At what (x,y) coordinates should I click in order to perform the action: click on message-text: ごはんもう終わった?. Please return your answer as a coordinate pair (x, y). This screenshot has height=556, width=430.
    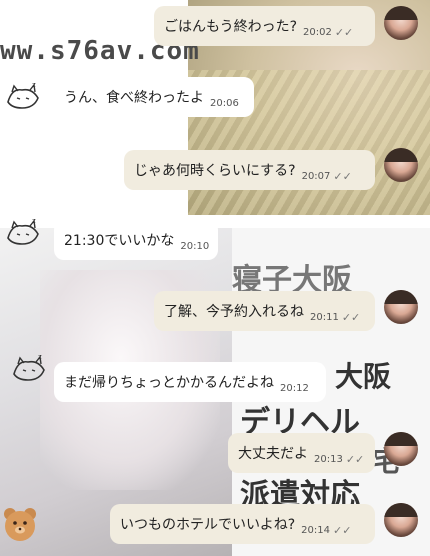
    Looking at the image, I should click on (231, 27).